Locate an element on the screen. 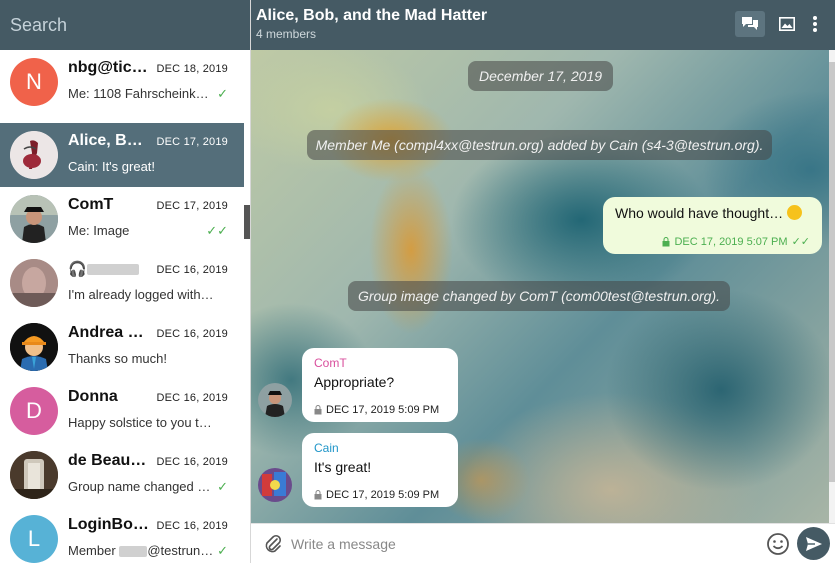  chat-preview: Me: Image is located at coordinates (99, 230).